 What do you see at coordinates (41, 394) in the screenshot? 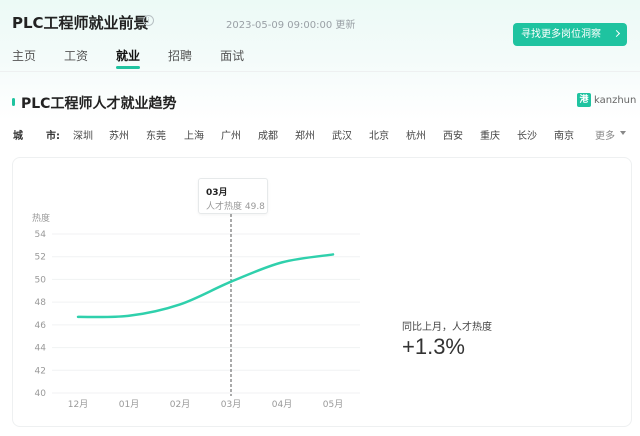
I see `y-tick-label: 40` at bounding box center [41, 394].